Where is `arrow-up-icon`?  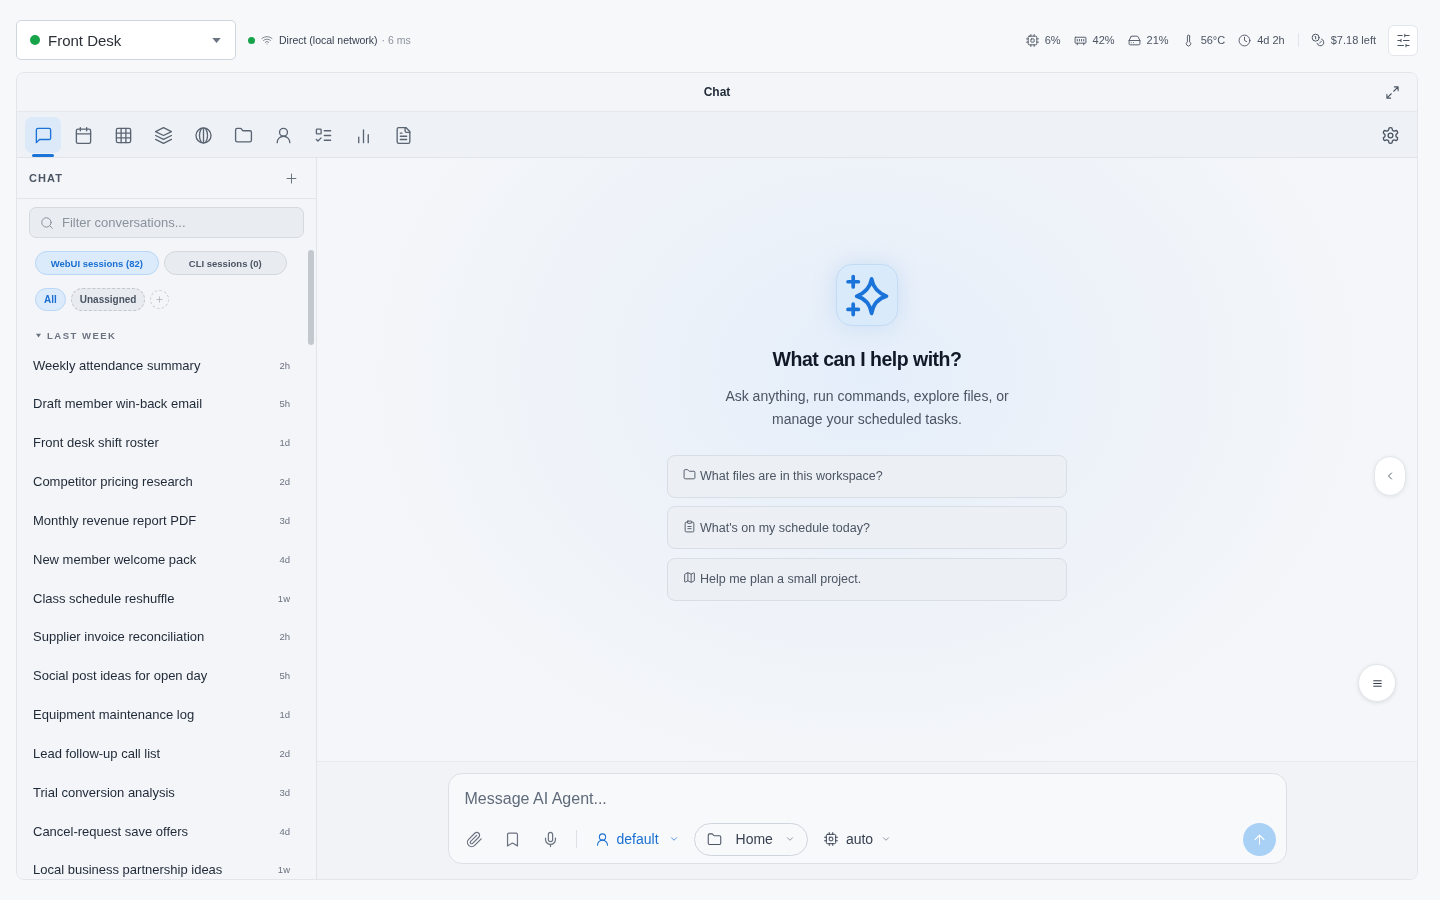 arrow-up-icon is located at coordinates (1259, 839).